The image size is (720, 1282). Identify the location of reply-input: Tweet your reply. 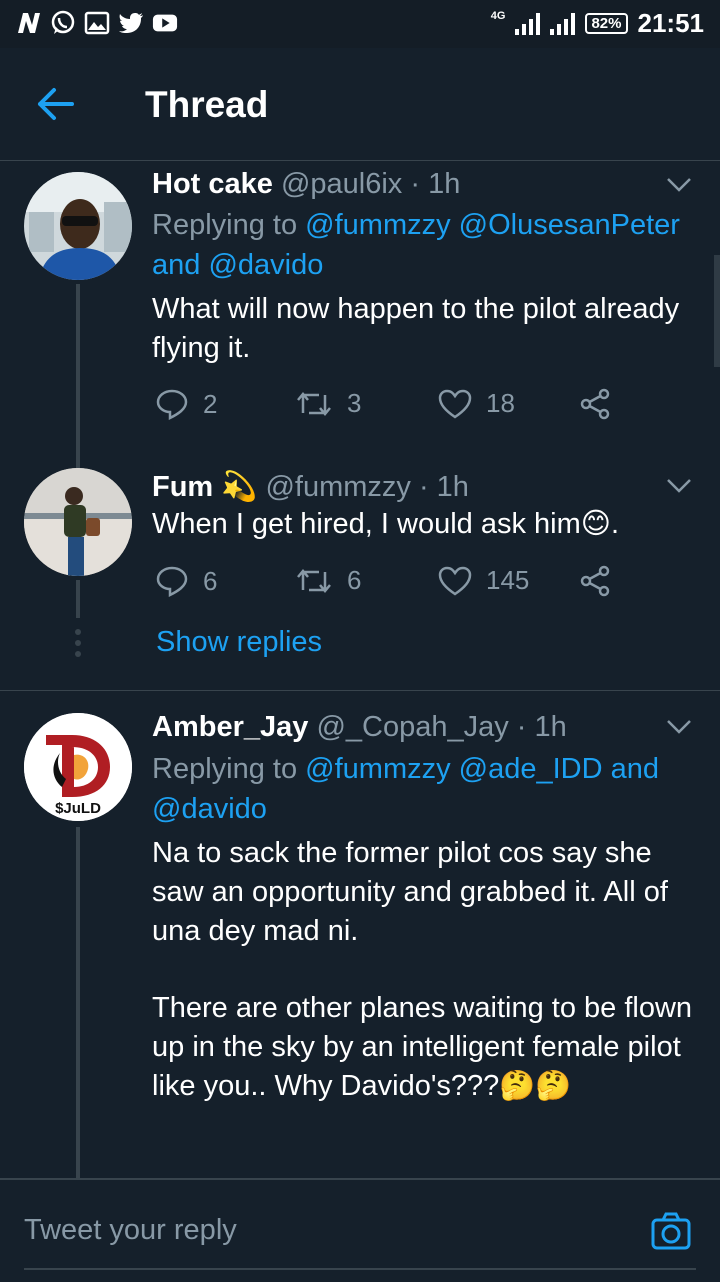
(130, 1230).